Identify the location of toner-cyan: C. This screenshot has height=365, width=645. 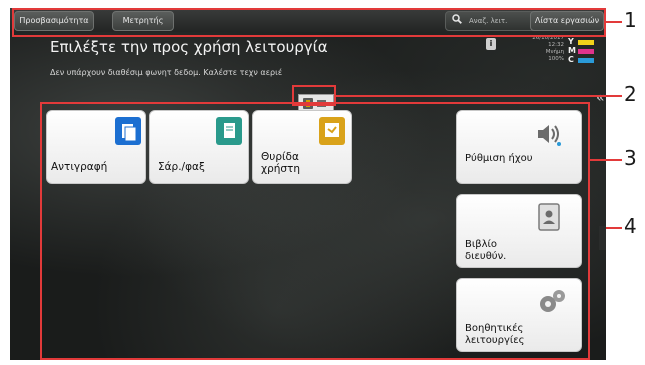
(586, 60).